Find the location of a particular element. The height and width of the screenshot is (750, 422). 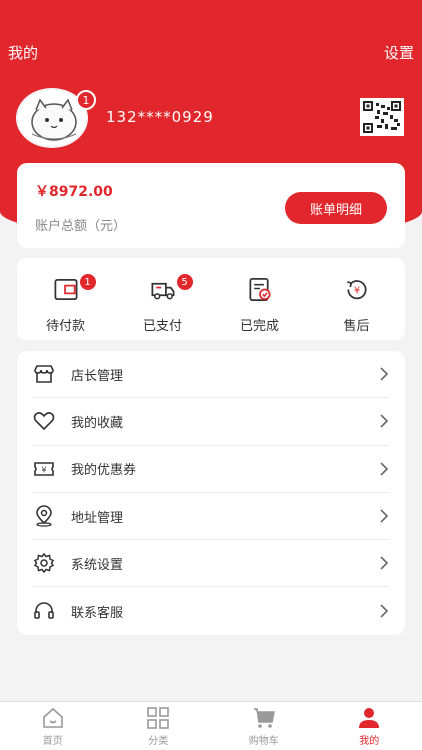

nav-my: 我的 is located at coordinates (369, 726).